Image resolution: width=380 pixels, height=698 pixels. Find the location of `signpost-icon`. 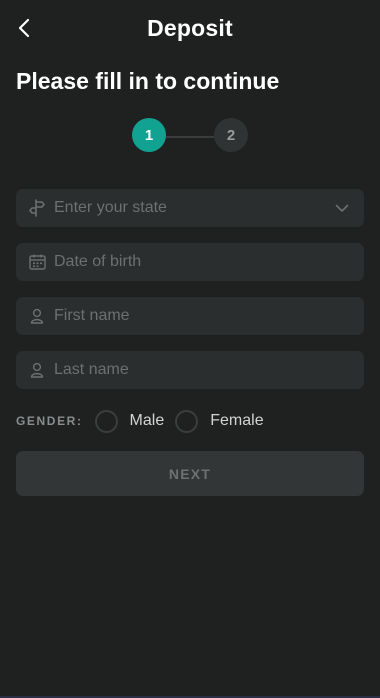

signpost-icon is located at coordinates (37, 208).